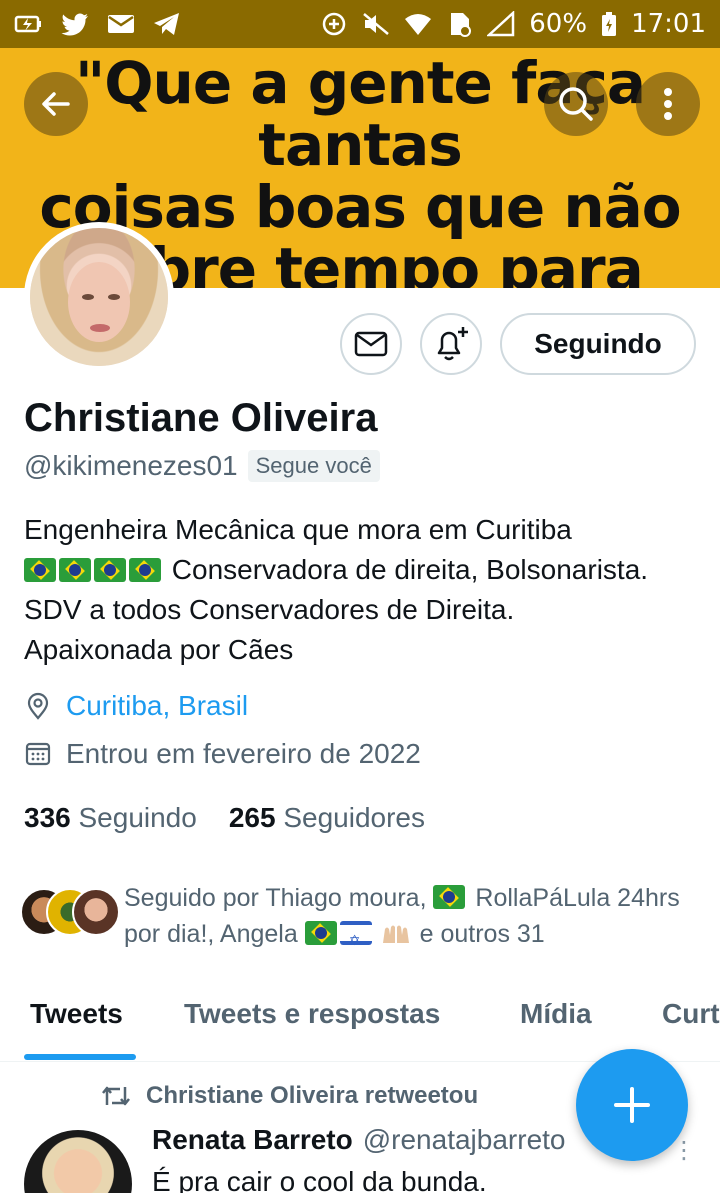 This screenshot has height=1193, width=720. Describe the element at coordinates (577, 898) in the screenshot. I see `followed-by-part: RollaPáLula 24hrs` at that location.